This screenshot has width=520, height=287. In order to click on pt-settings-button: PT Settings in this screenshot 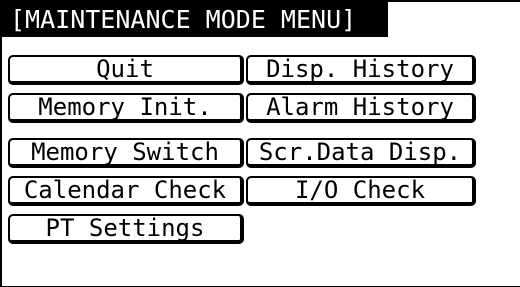, I will do `click(126, 229)`.